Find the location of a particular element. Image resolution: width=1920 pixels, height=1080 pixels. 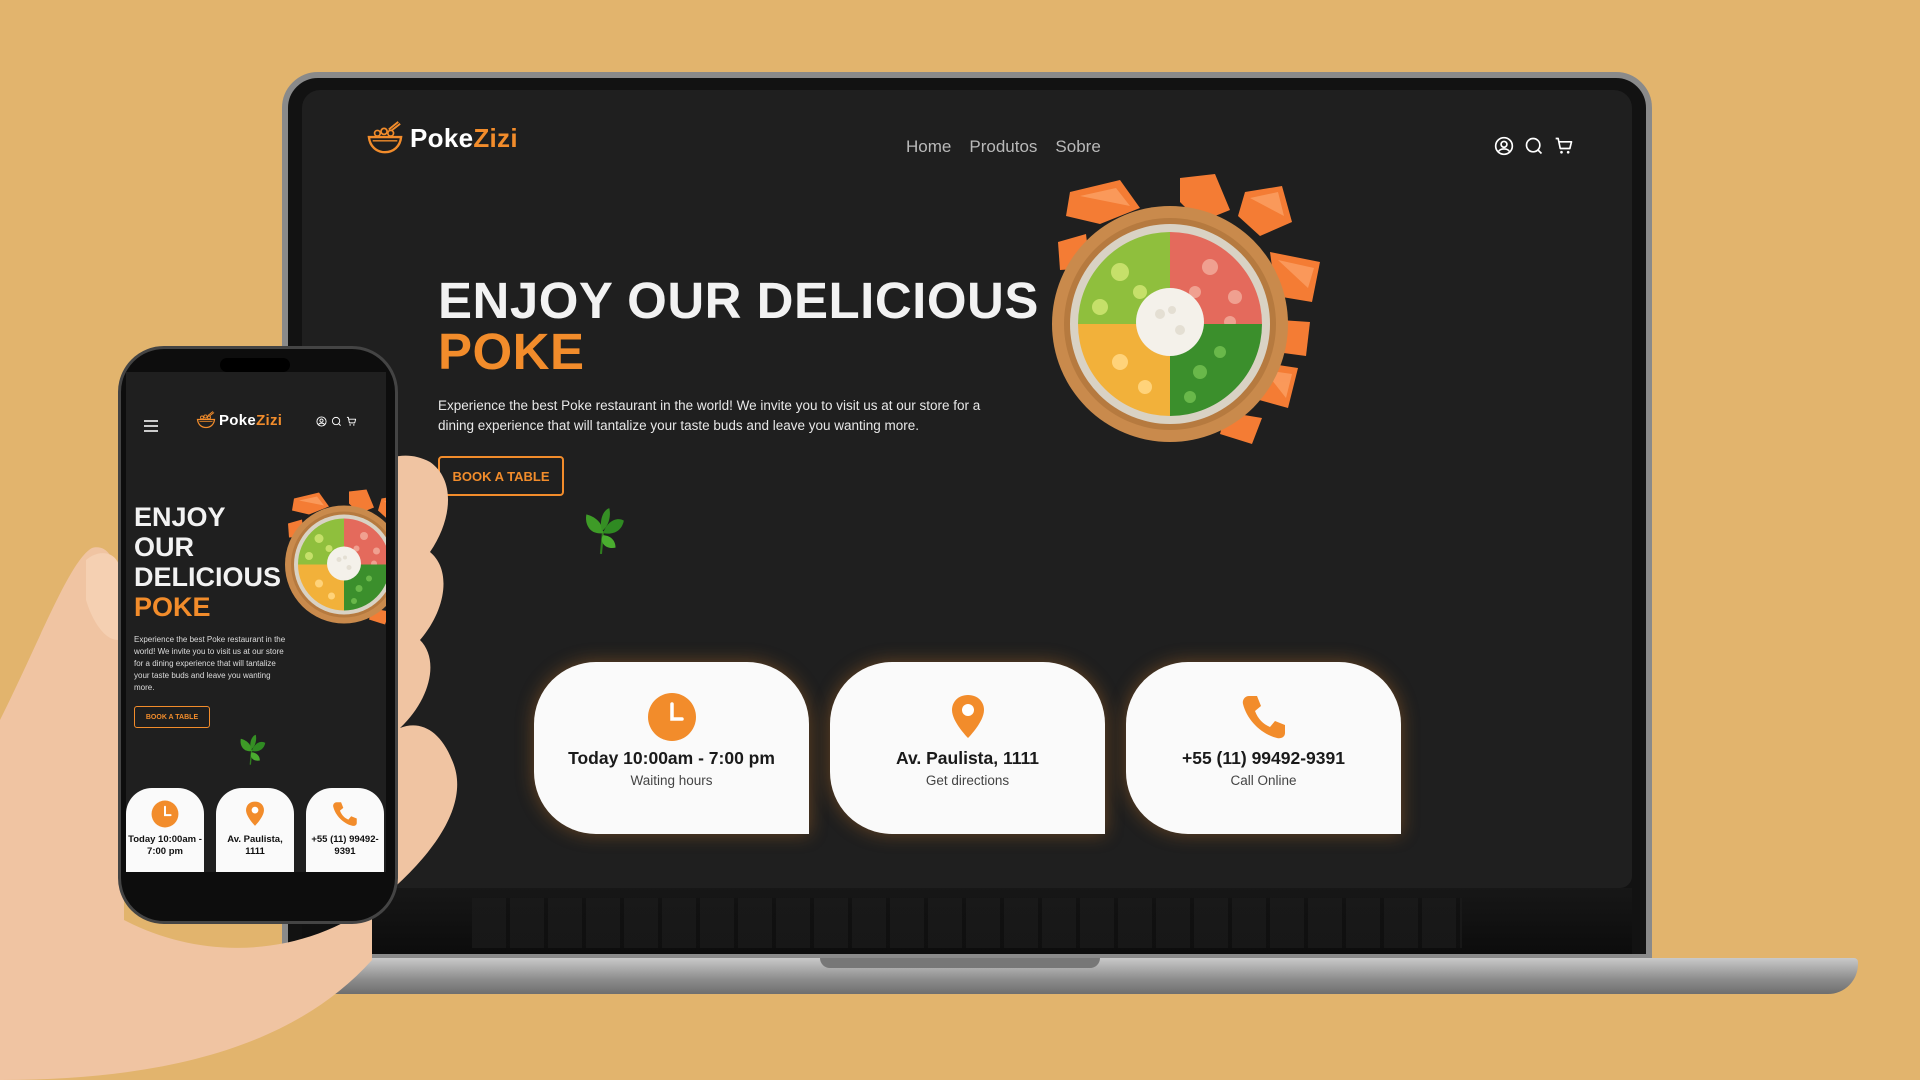

mobile-info-card-hours: Today 10:00am - 7:00 pm is located at coordinates (165, 830).